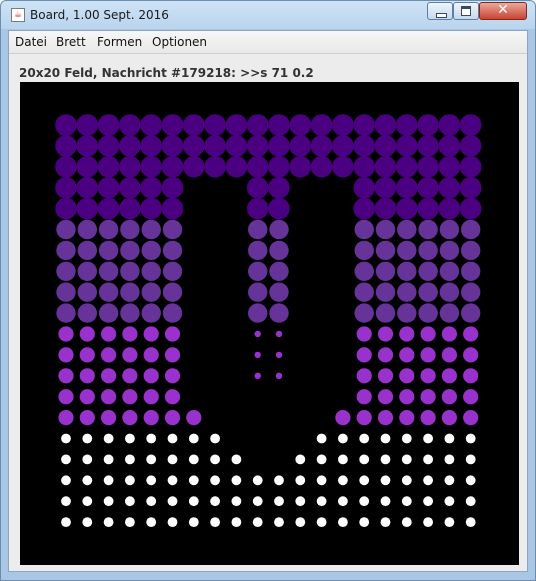 The width and height of the screenshot is (536, 581). Describe the element at coordinates (503, 11) in the screenshot. I see `close-button: ✕` at that location.